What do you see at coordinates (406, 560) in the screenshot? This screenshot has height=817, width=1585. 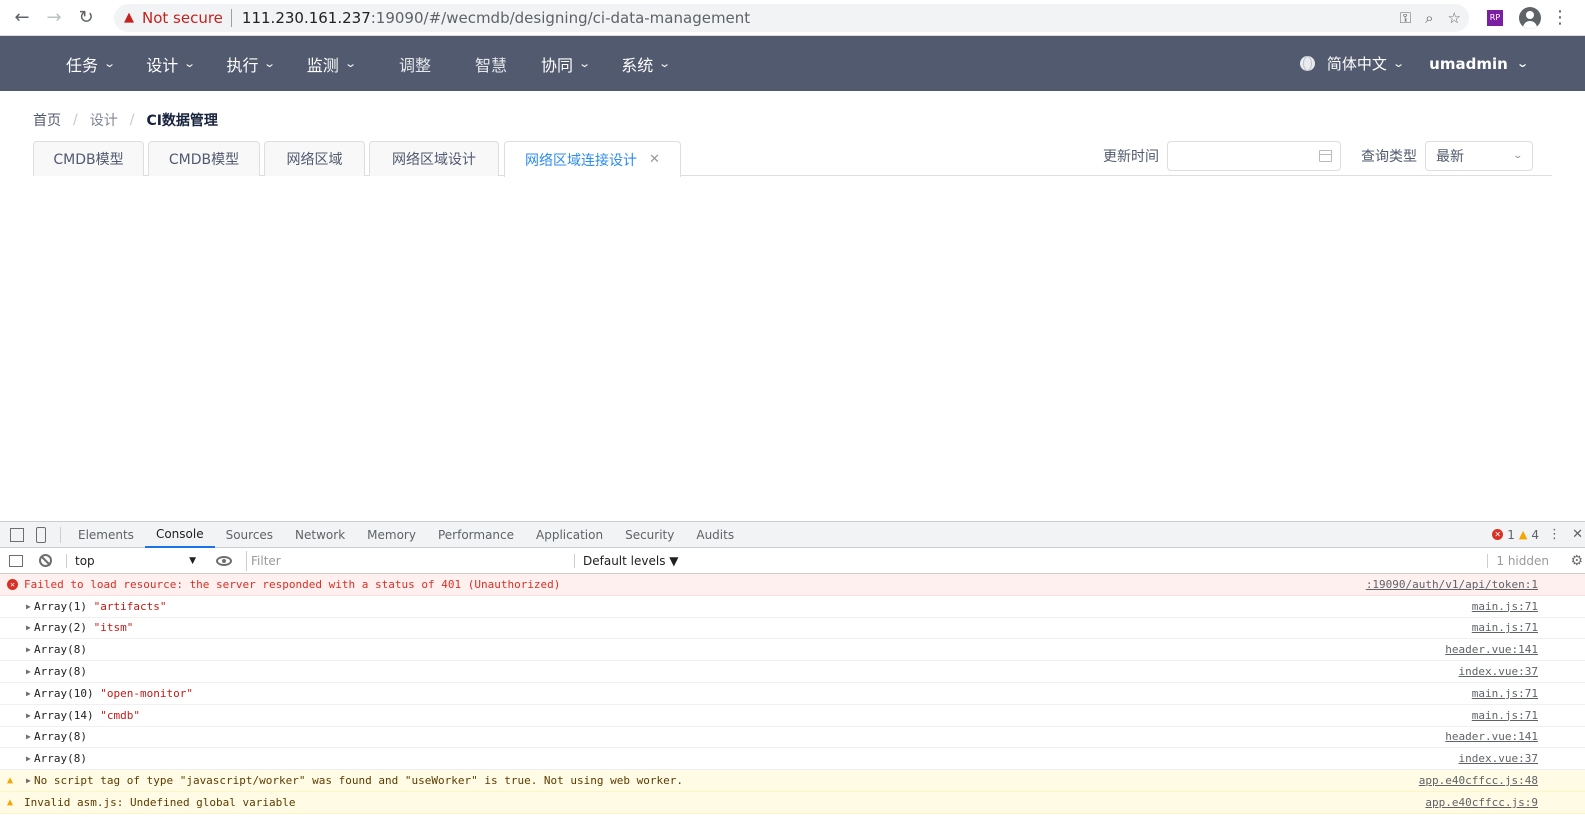 I see `console-filter-input: Filter` at bounding box center [406, 560].